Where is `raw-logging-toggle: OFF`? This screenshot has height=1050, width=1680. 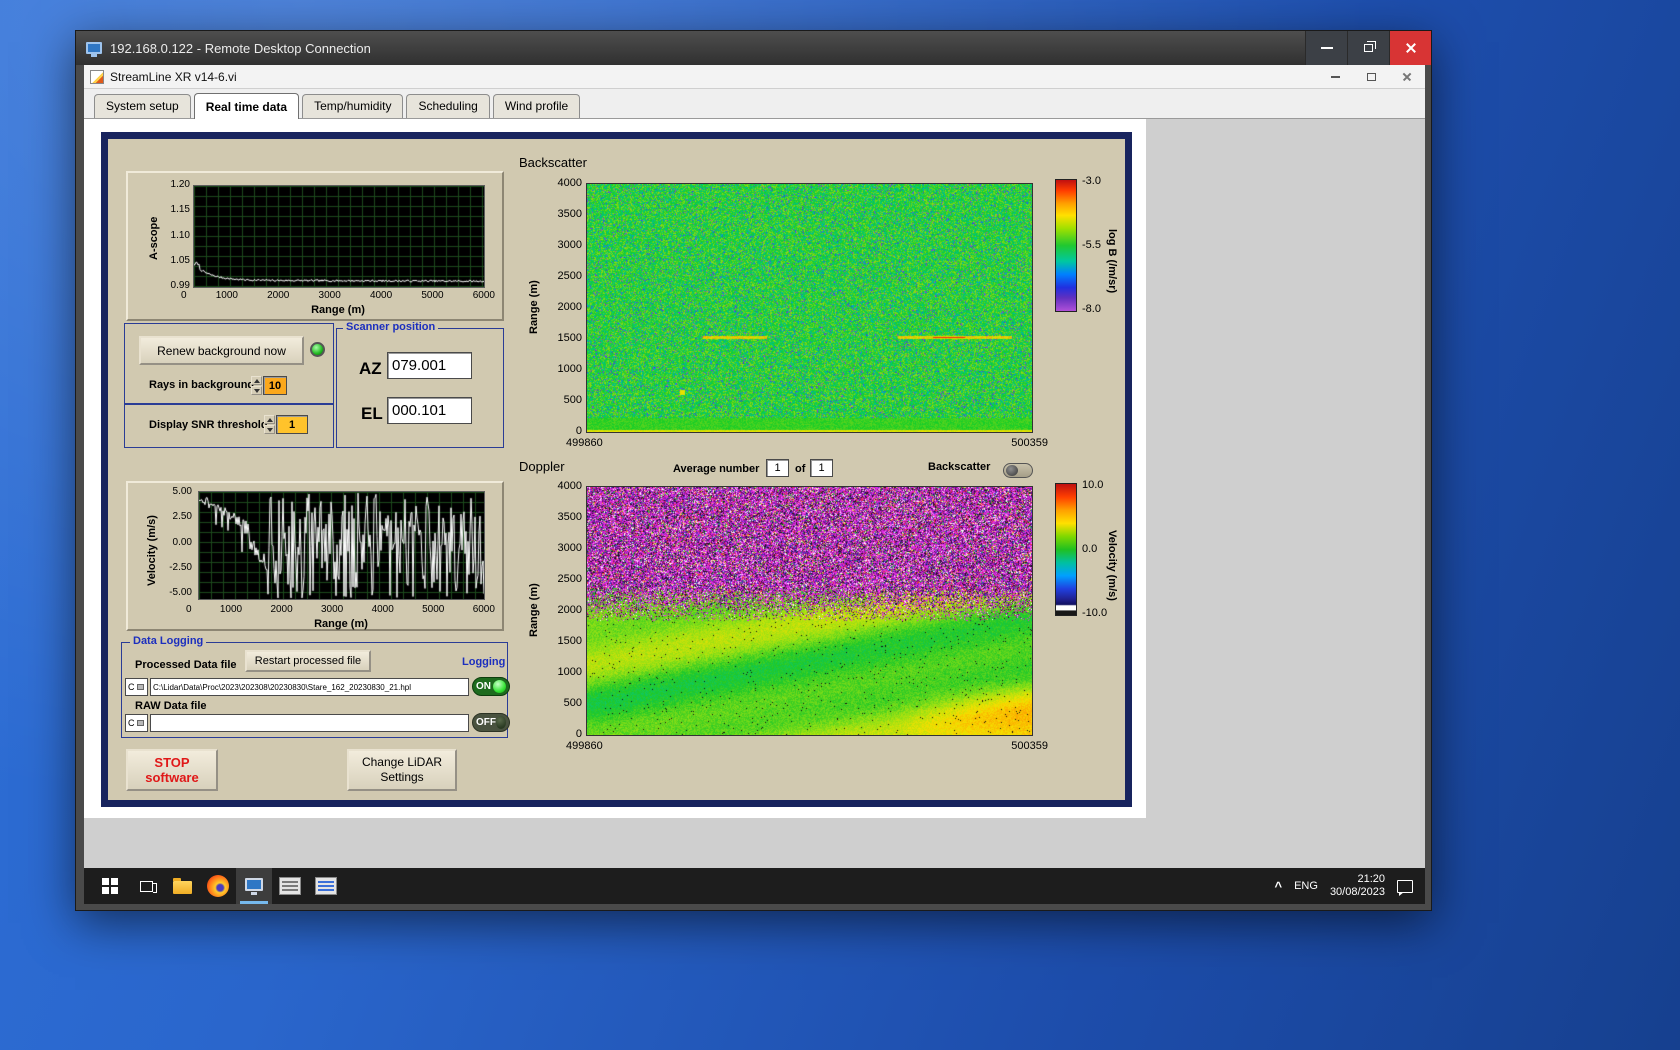 raw-logging-toggle: OFF is located at coordinates (491, 722).